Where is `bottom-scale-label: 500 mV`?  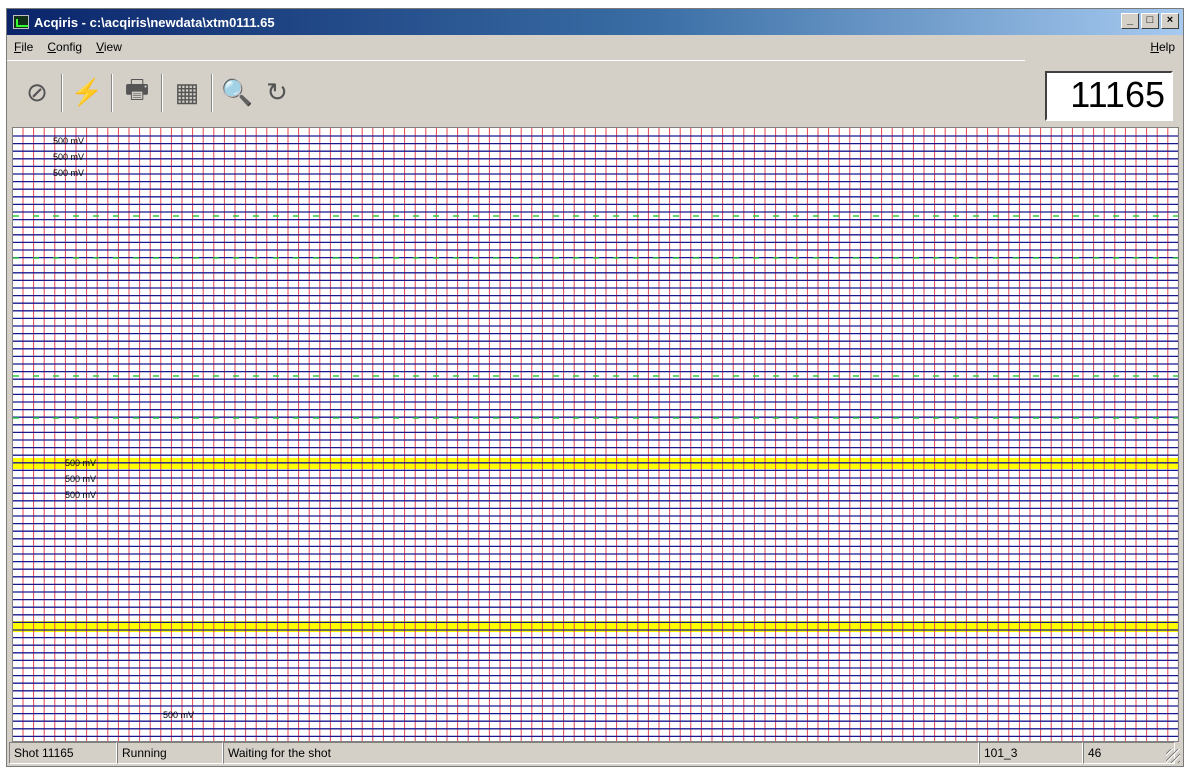 bottom-scale-label: 500 mV is located at coordinates (178, 715).